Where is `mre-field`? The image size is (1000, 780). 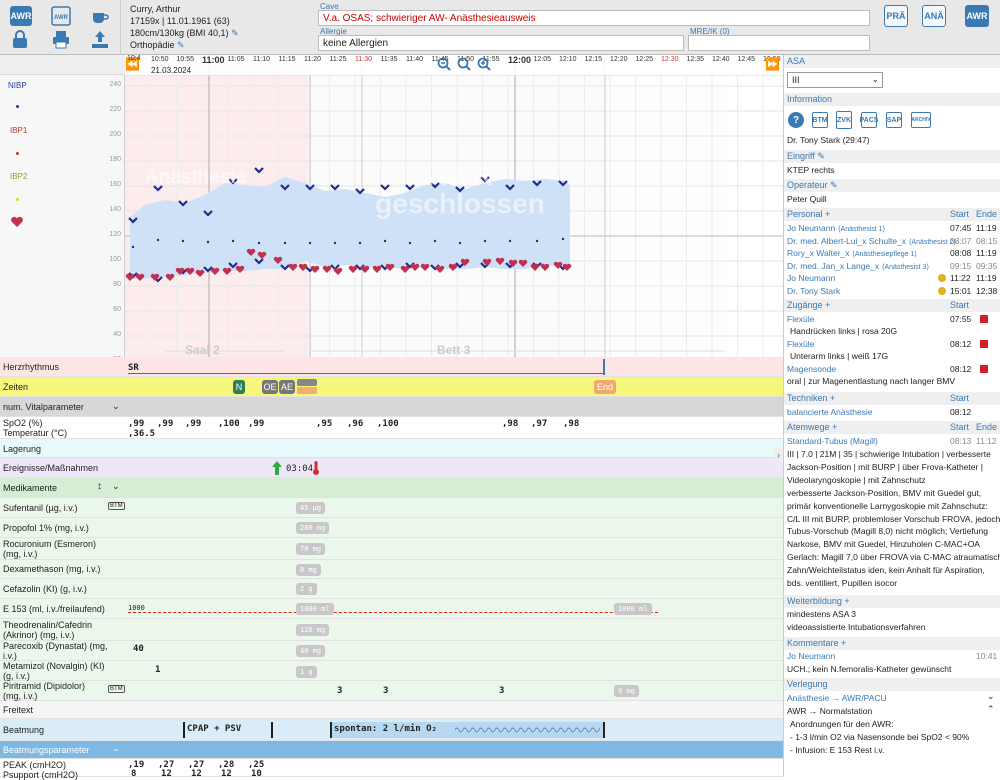 mre-field is located at coordinates (779, 43).